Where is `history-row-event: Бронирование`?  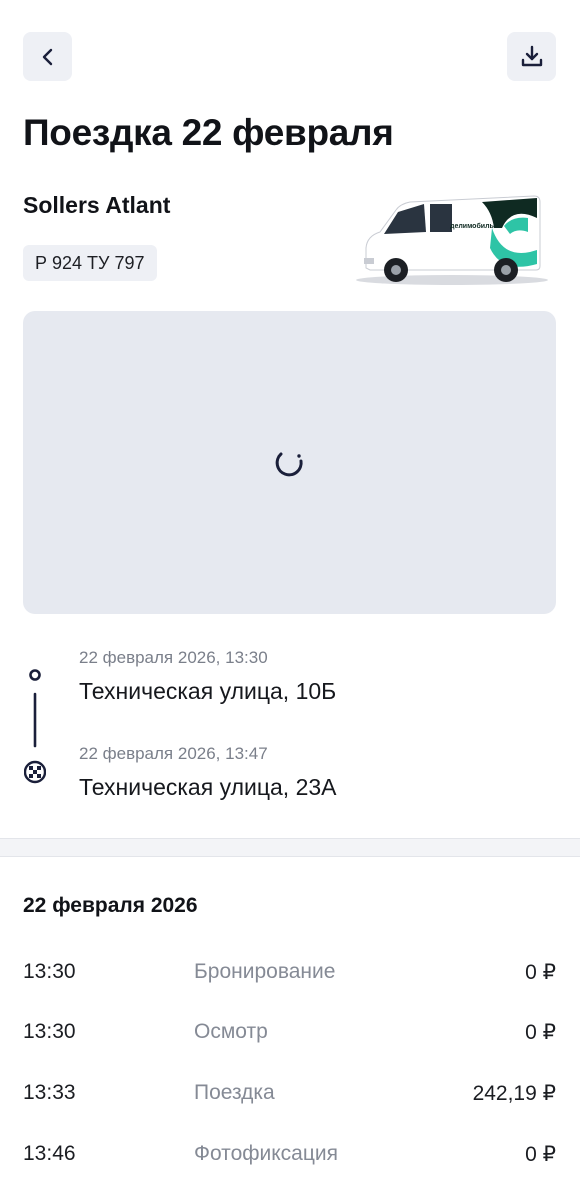
history-row-event: Бронирование is located at coordinates (265, 971).